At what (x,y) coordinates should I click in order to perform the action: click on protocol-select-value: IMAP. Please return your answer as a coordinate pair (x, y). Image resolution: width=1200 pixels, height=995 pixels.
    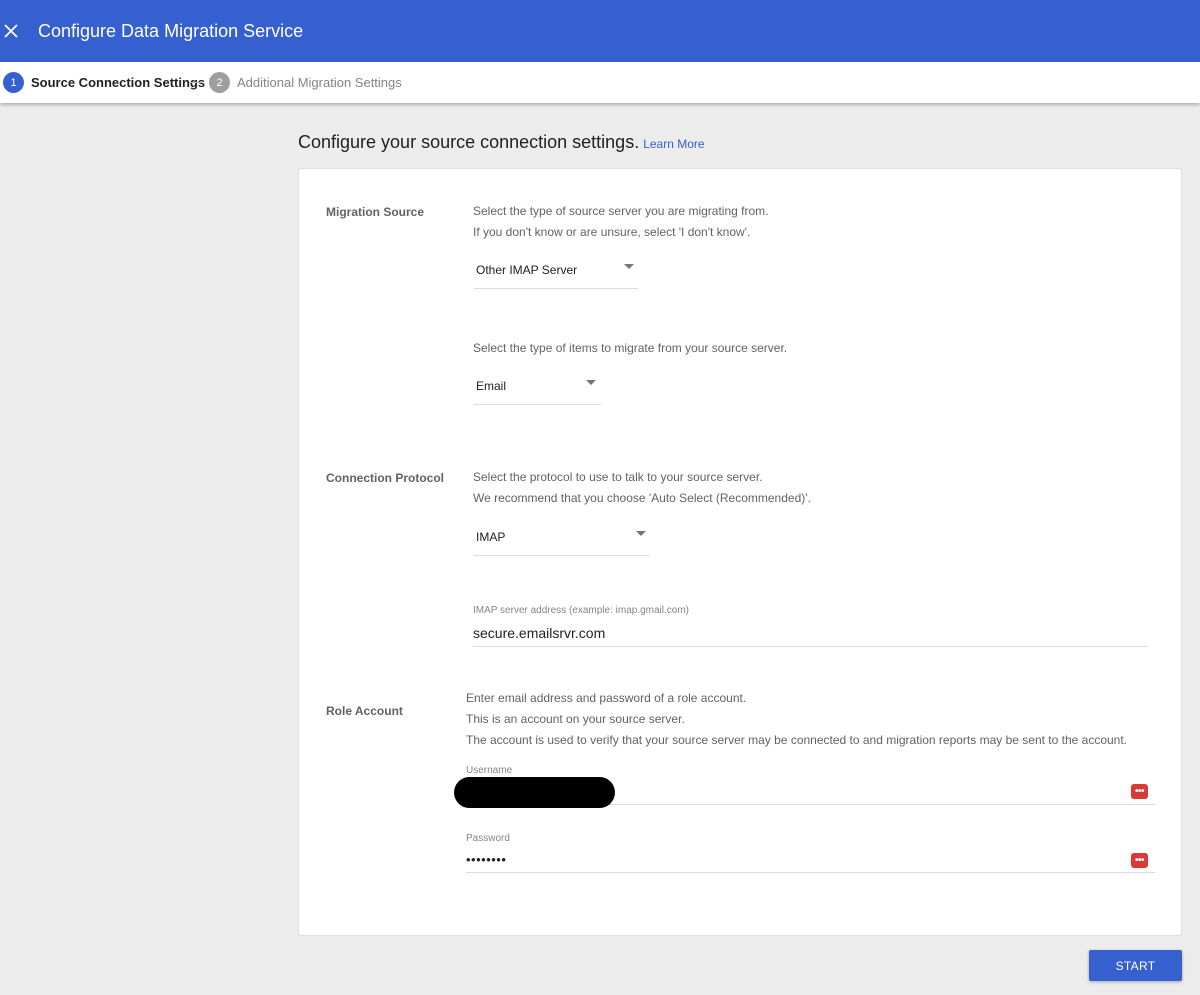
    Looking at the image, I should click on (491, 537).